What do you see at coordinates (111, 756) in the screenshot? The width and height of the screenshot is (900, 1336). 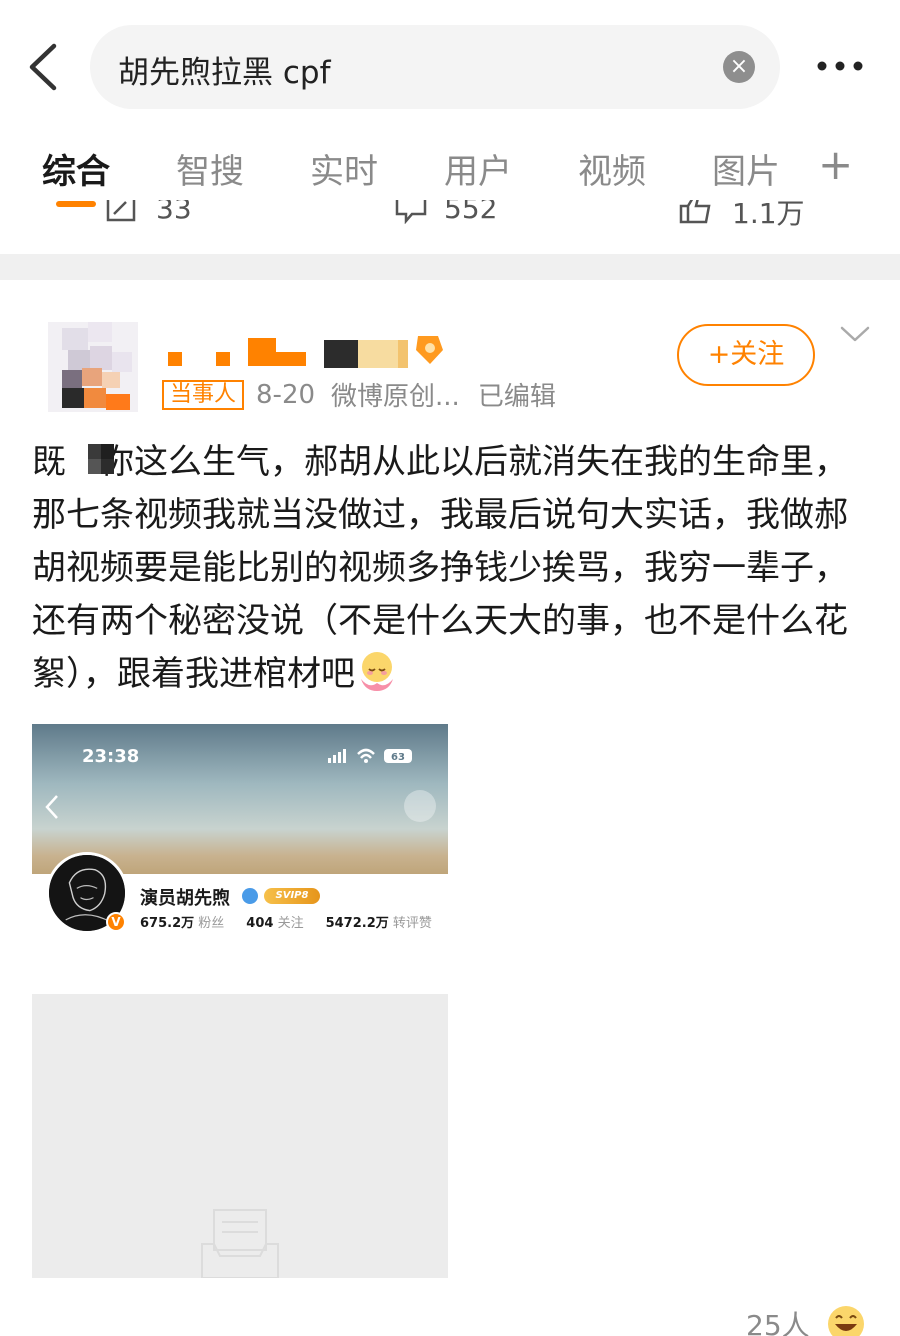 I see `status-time: 23:38` at bounding box center [111, 756].